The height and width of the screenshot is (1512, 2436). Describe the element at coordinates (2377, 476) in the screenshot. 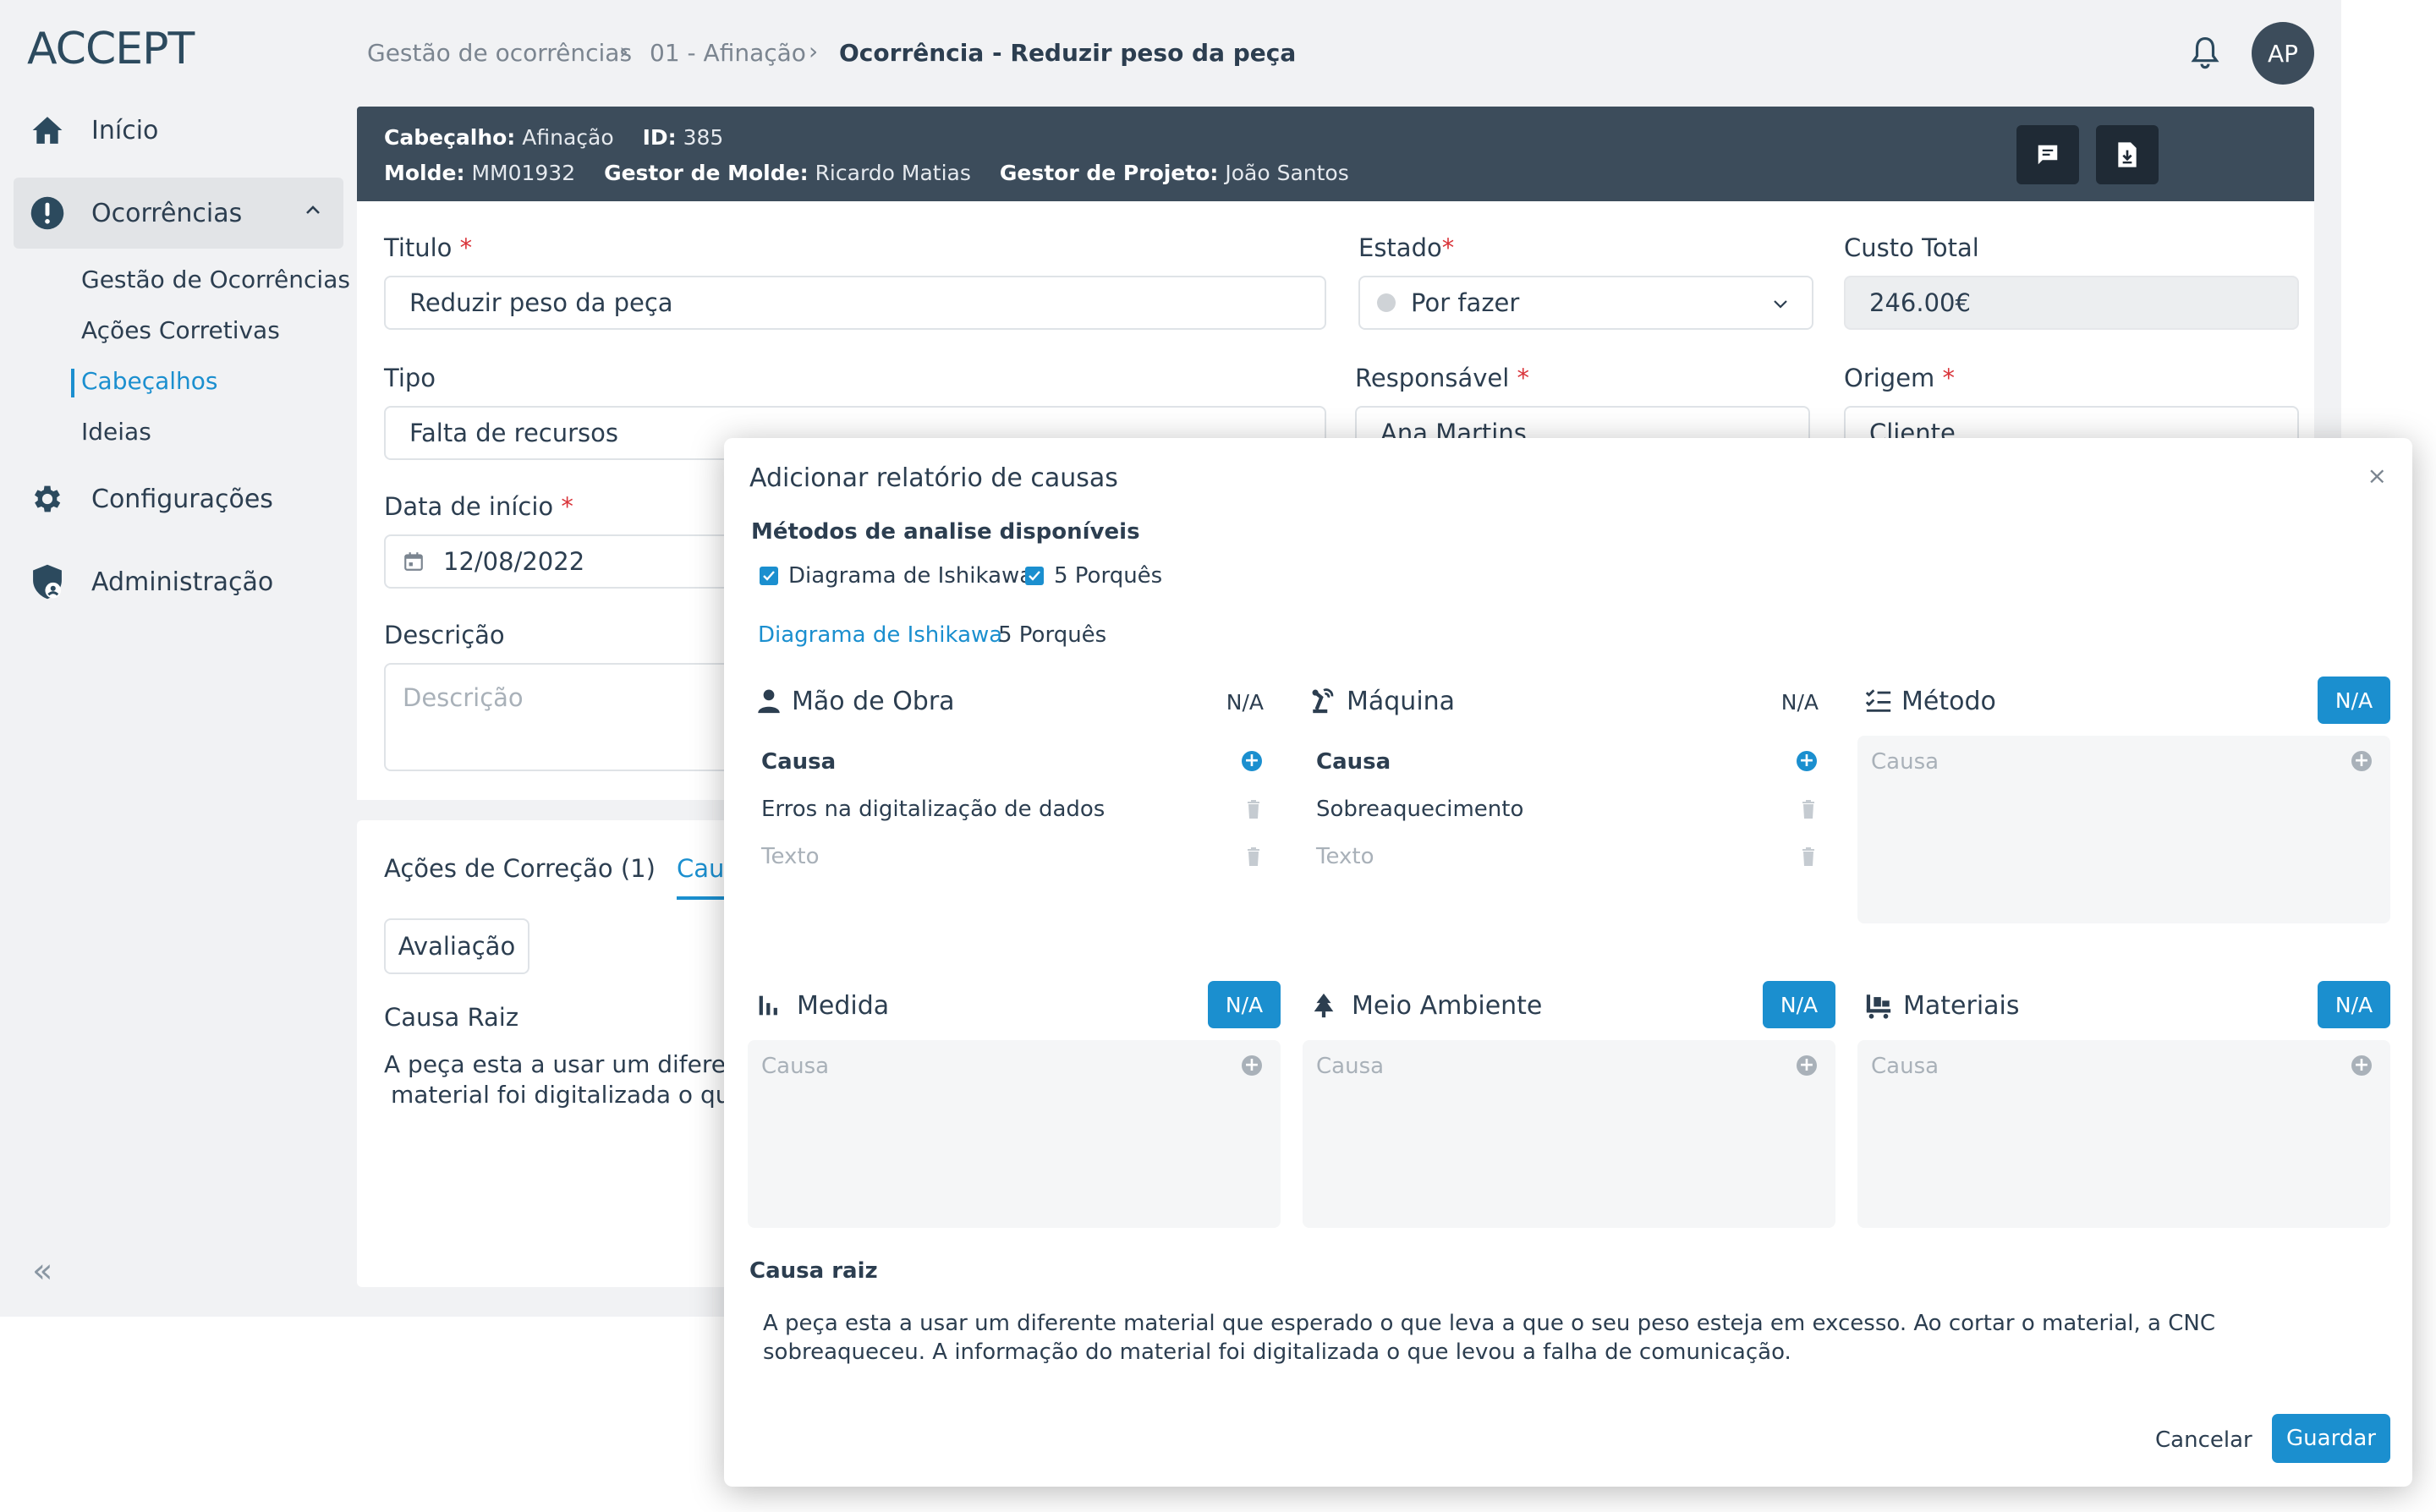

I see `close-icon: ×` at that location.